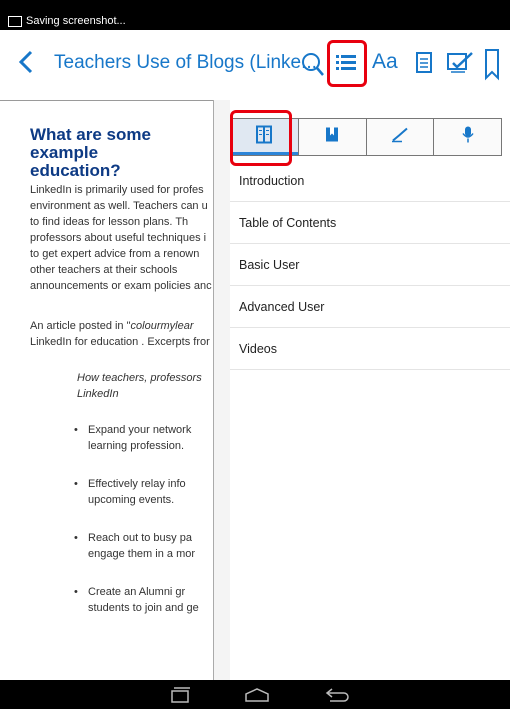  Describe the element at coordinates (140, 430) in the screenshot. I see `list-item-line: Expand your network` at that location.